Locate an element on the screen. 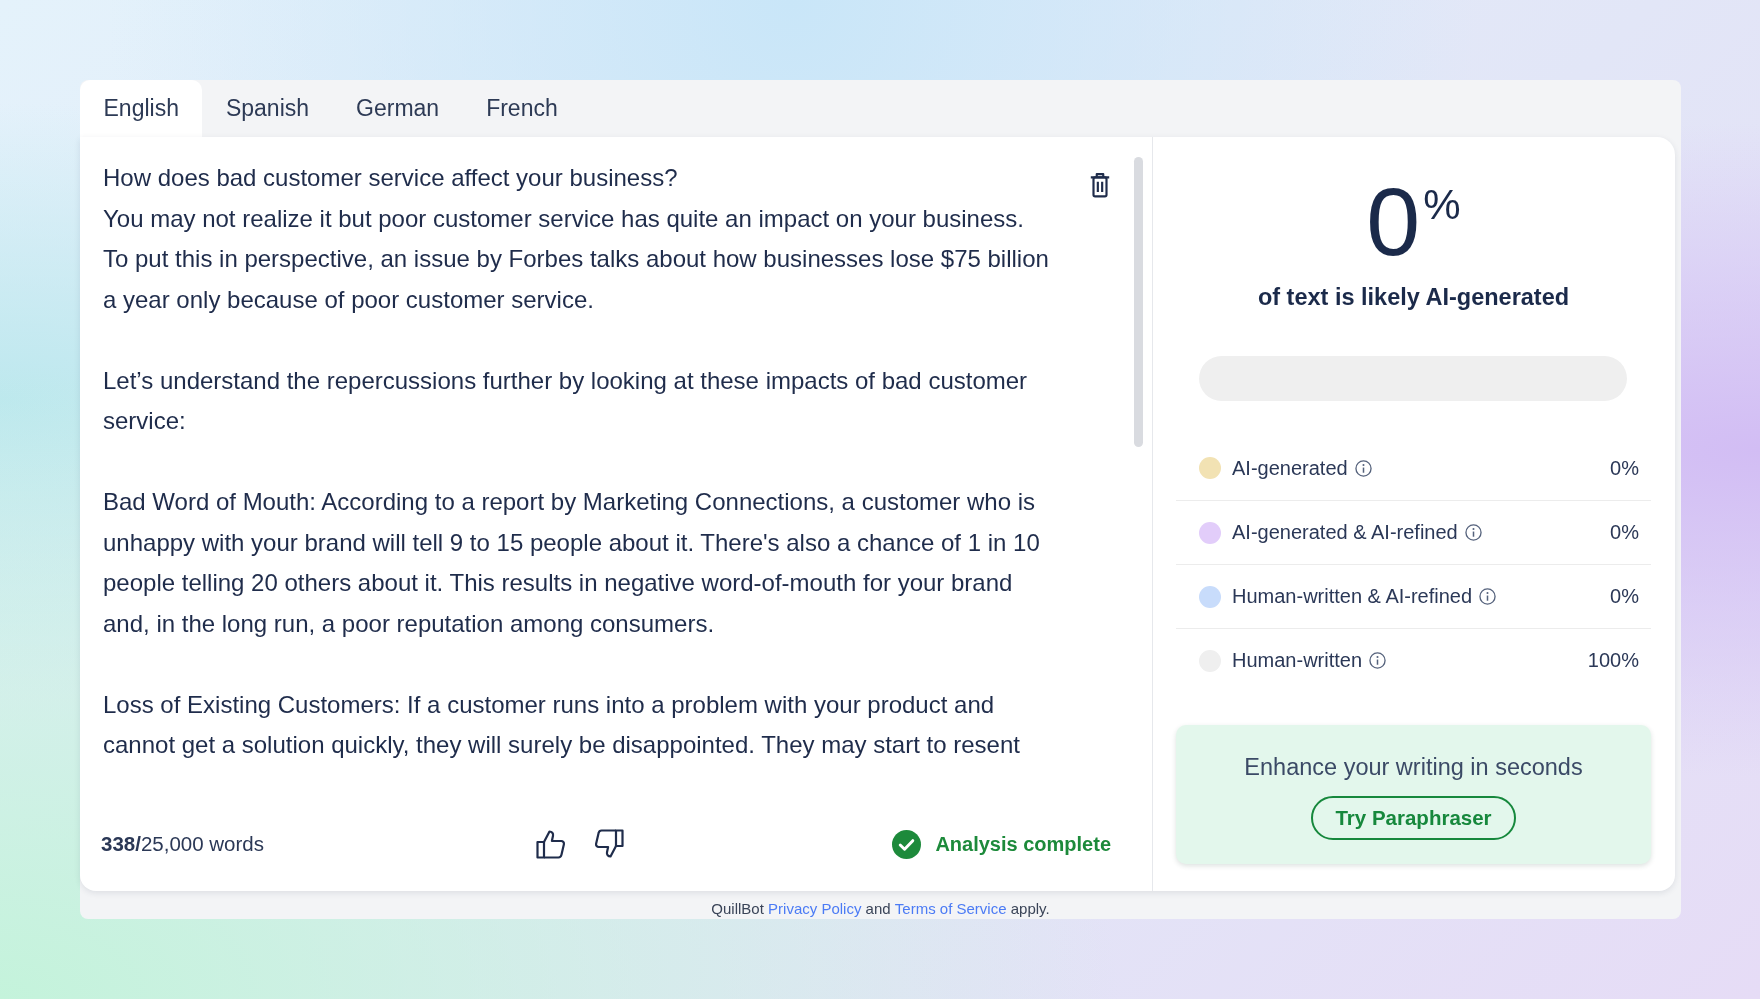 The height and width of the screenshot is (999, 1760). legend-label: AI-generated & AI-refined is located at coordinates (1345, 532).